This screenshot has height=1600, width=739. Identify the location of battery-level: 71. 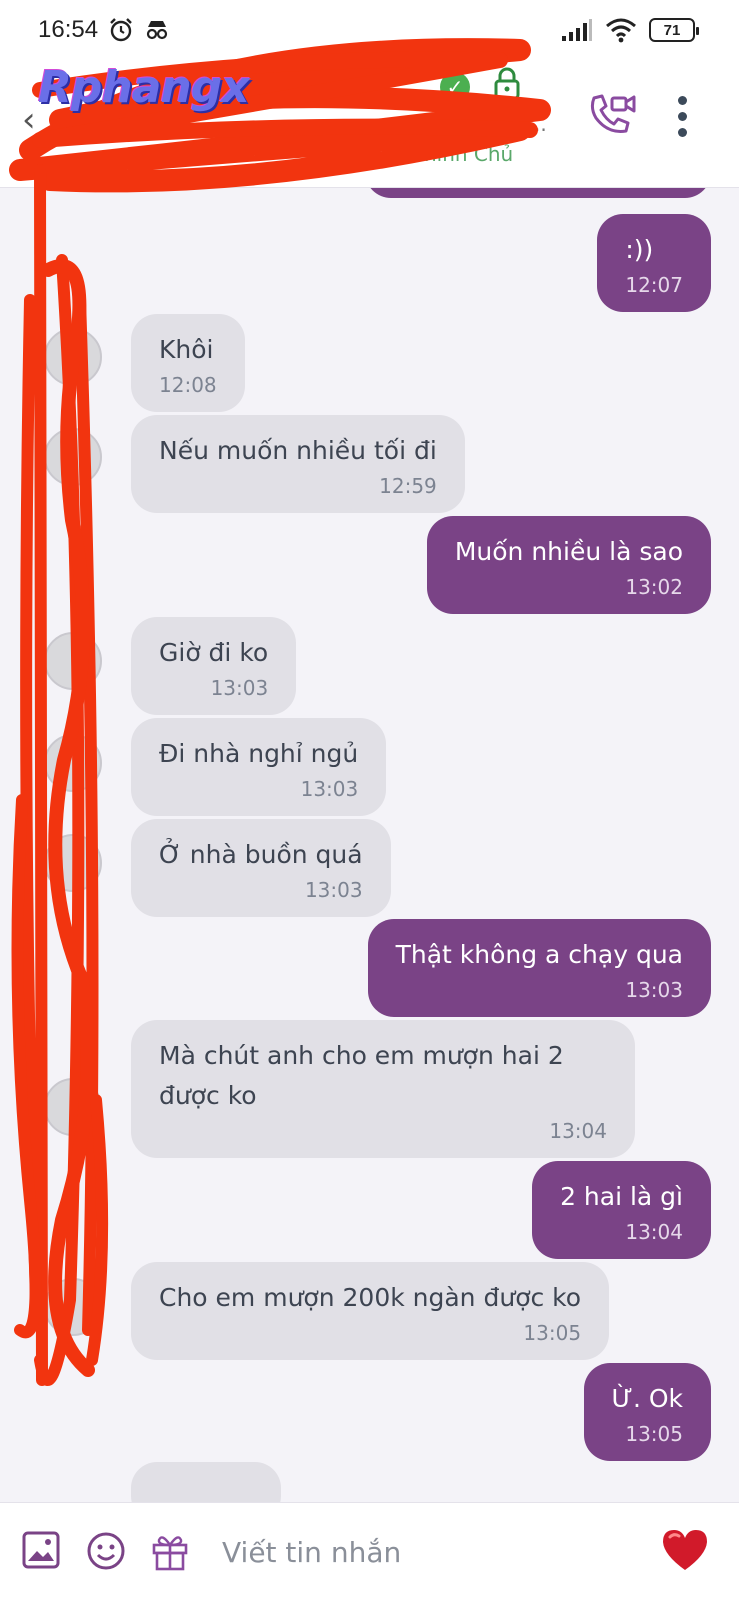
(672, 30).